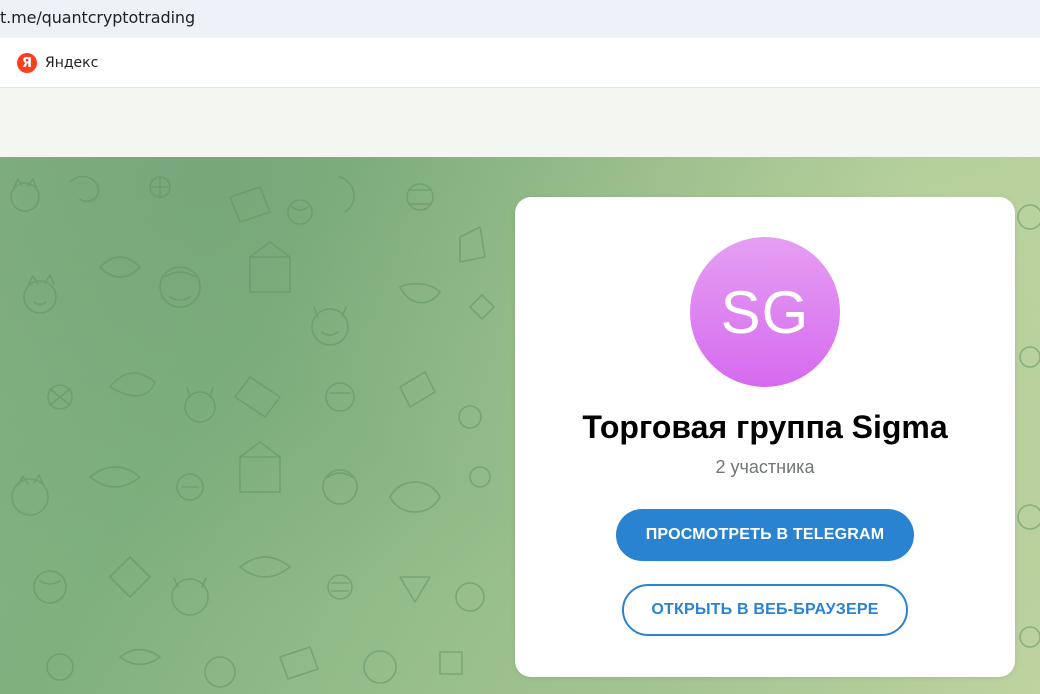 This screenshot has width=1040, height=694. What do you see at coordinates (72, 63) in the screenshot?
I see `bookmark-label: Яндекс` at bounding box center [72, 63].